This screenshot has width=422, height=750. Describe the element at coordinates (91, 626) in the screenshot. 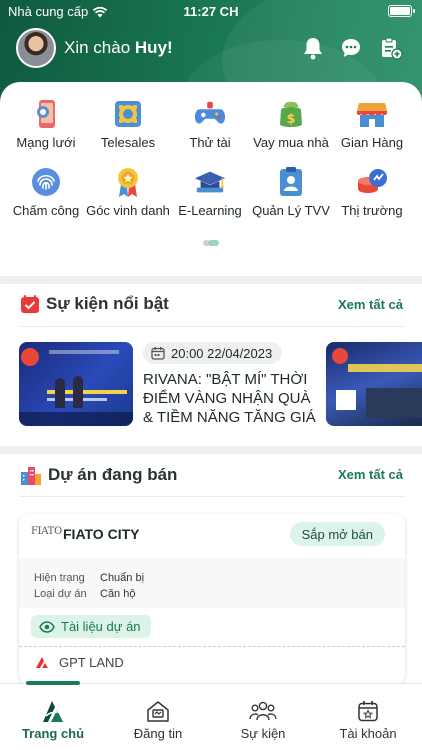

I see `project-documents-button: Tài liệu dự án` at that location.